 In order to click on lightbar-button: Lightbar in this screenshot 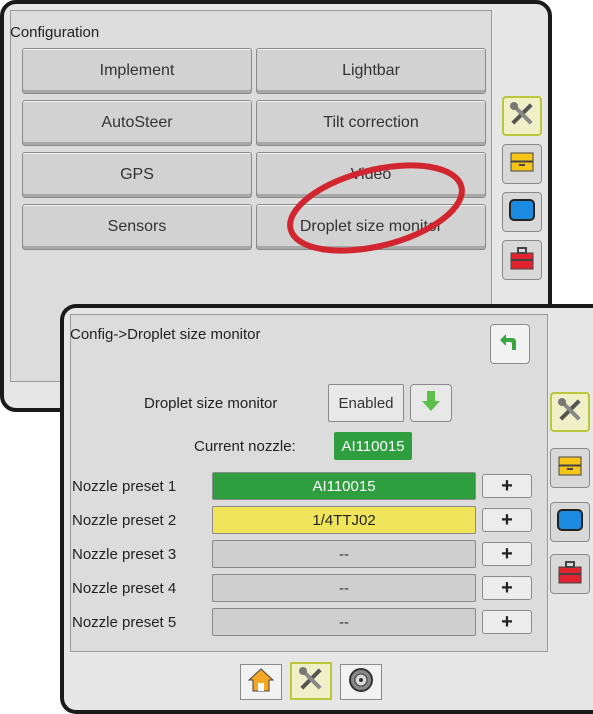, I will do `click(371, 71)`.